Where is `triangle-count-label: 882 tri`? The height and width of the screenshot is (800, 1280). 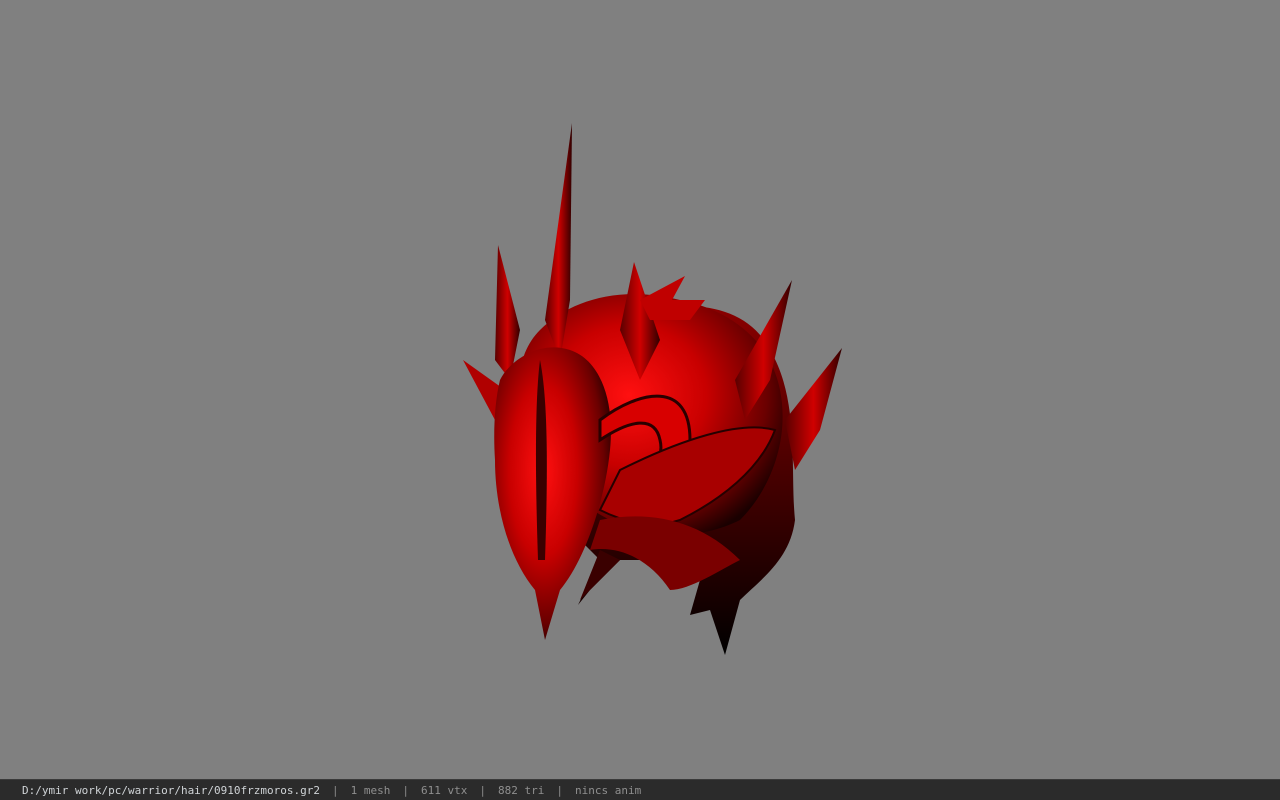
triangle-count-label: 882 tri is located at coordinates (521, 790).